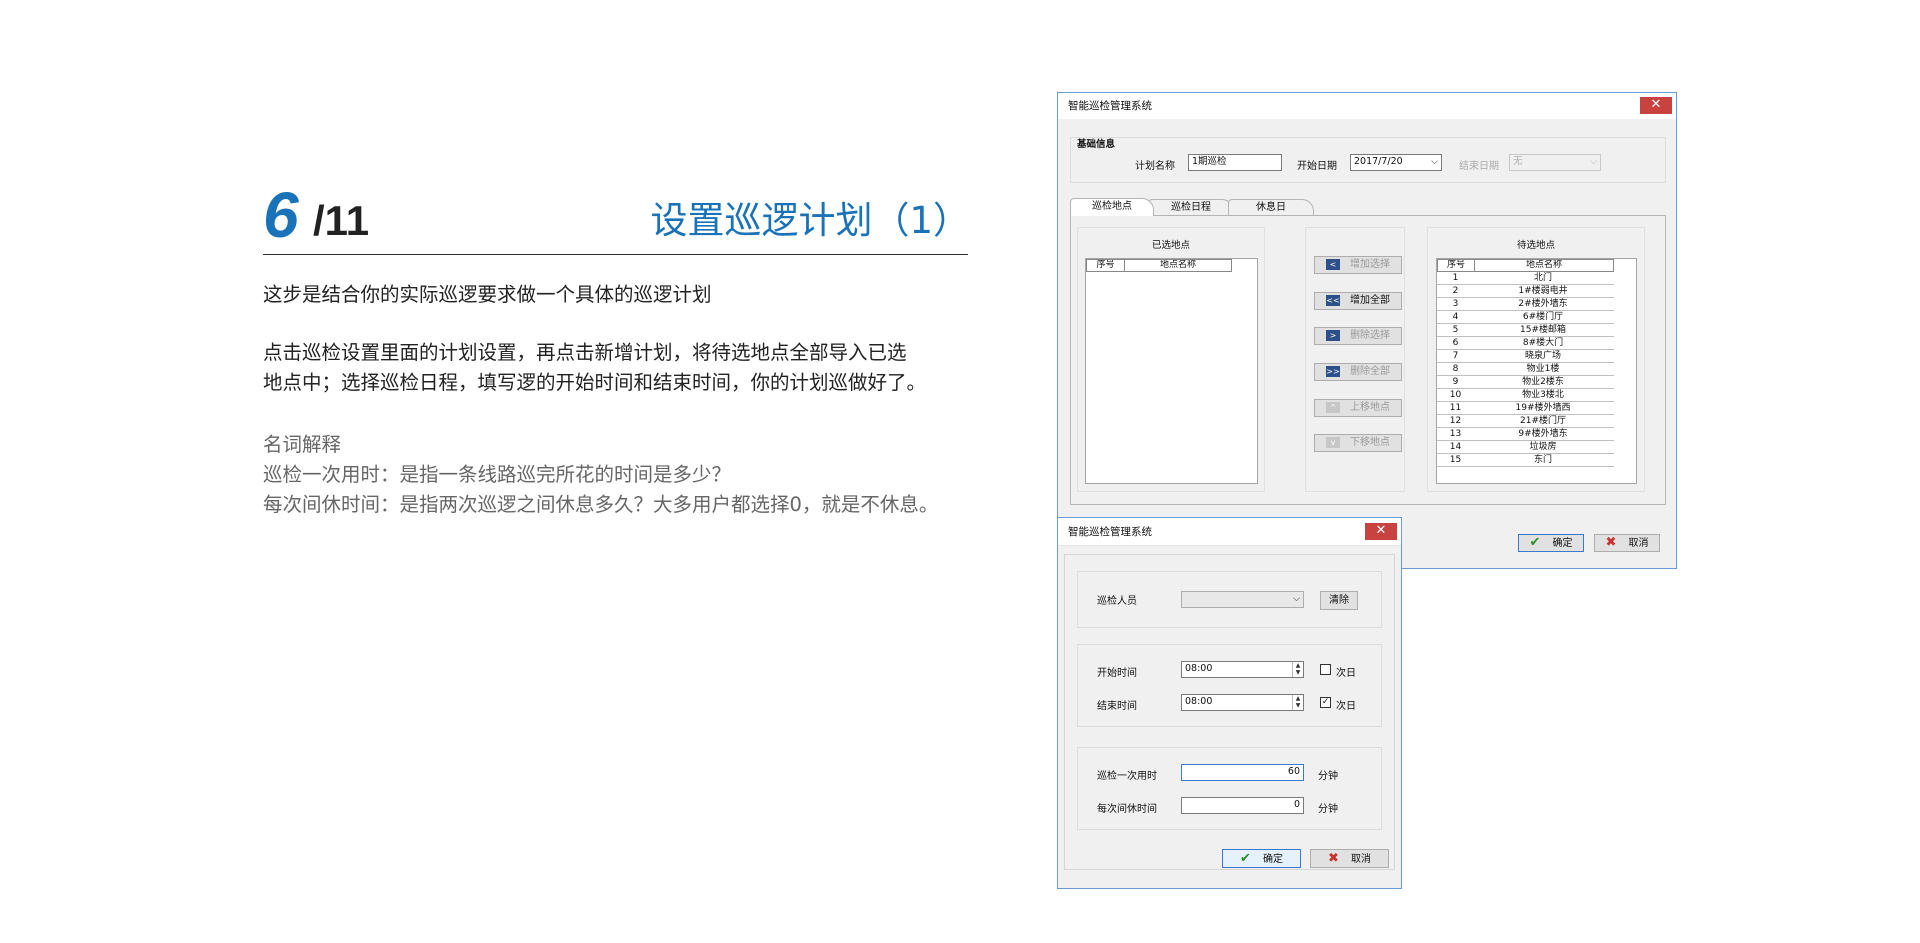 Image resolution: width=1920 pixels, height=943 pixels. What do you see at coordinates (1271, 207) in the screenshot?
I see `tab-rest-days: 休息日` at bounding box center [1271, 207].